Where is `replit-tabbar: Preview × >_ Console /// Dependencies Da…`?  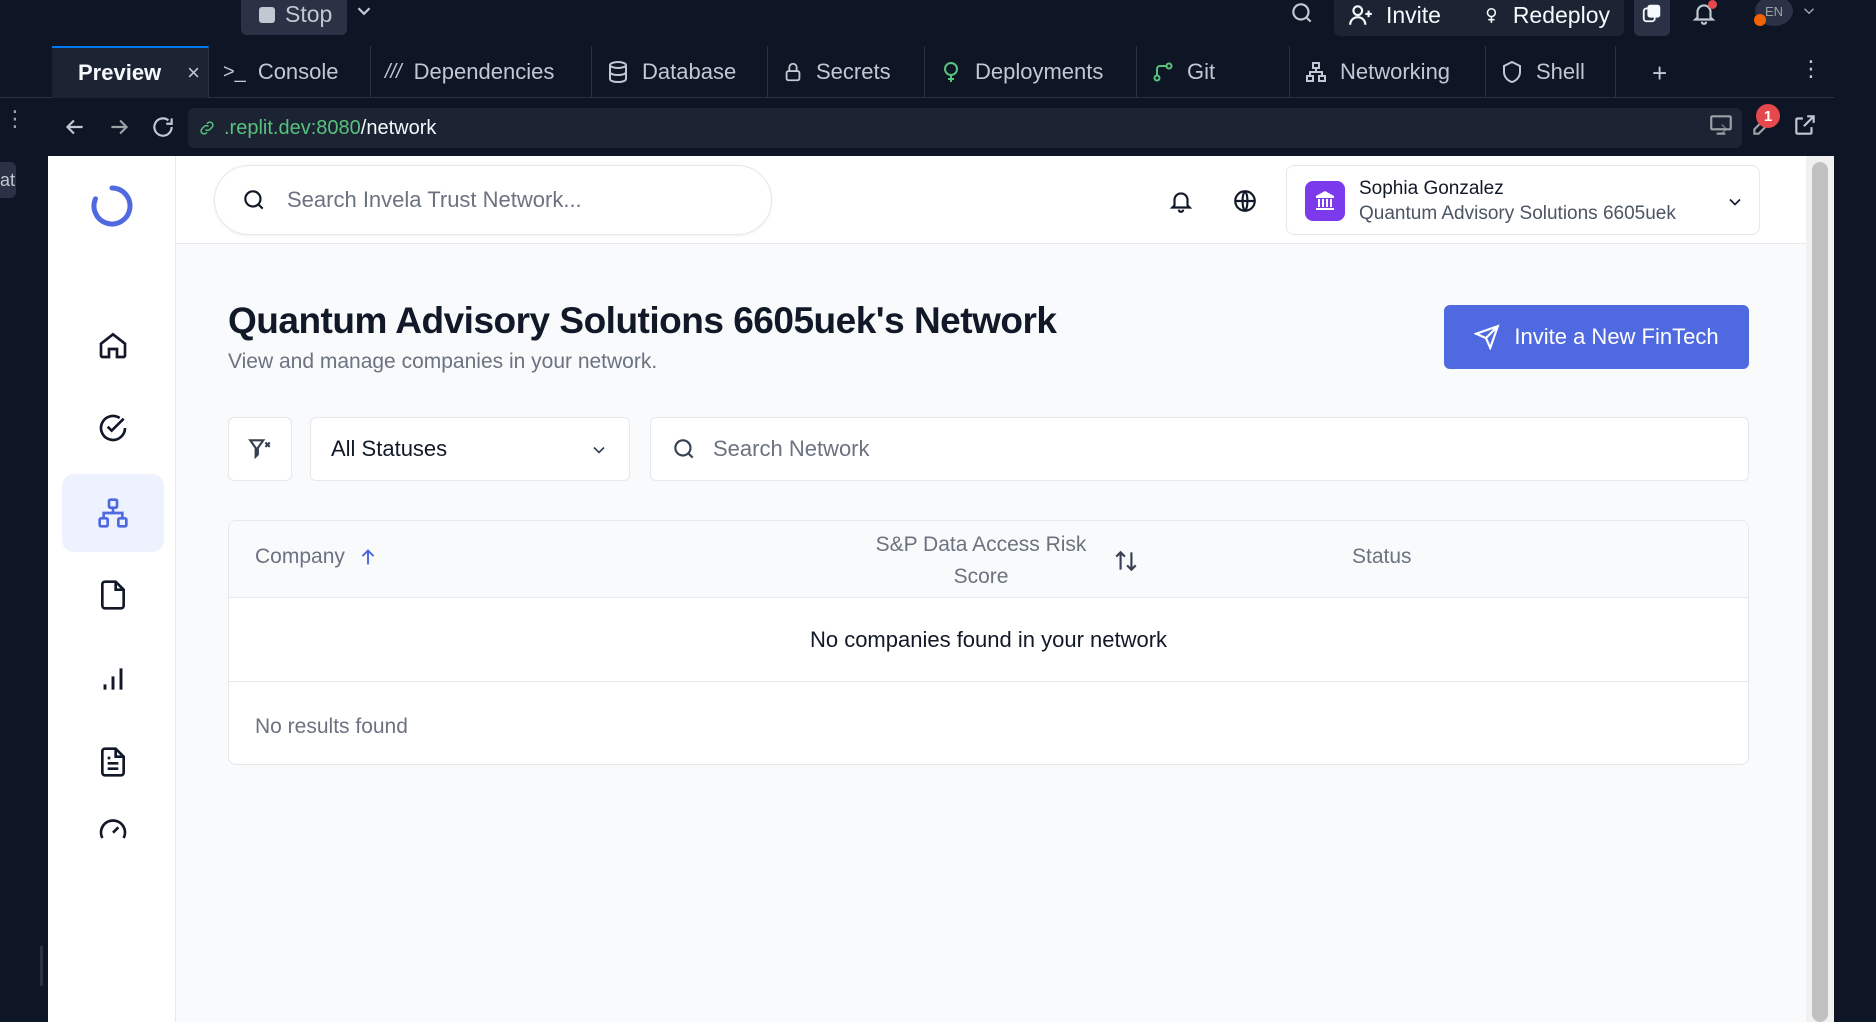
replit-tabbar: Preview × >_ Console /// Dependencies Da… is located at coordinates (917, 72).